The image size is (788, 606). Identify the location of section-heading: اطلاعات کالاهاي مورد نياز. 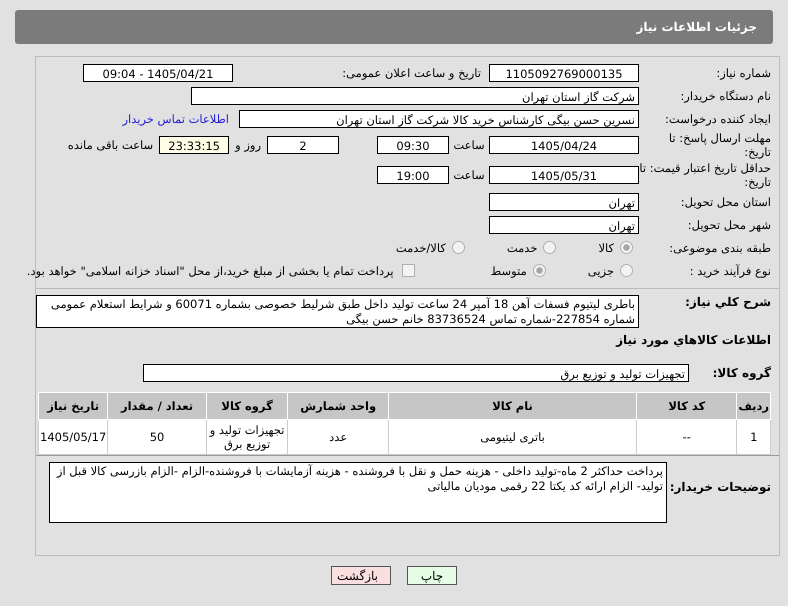
(694, 339).